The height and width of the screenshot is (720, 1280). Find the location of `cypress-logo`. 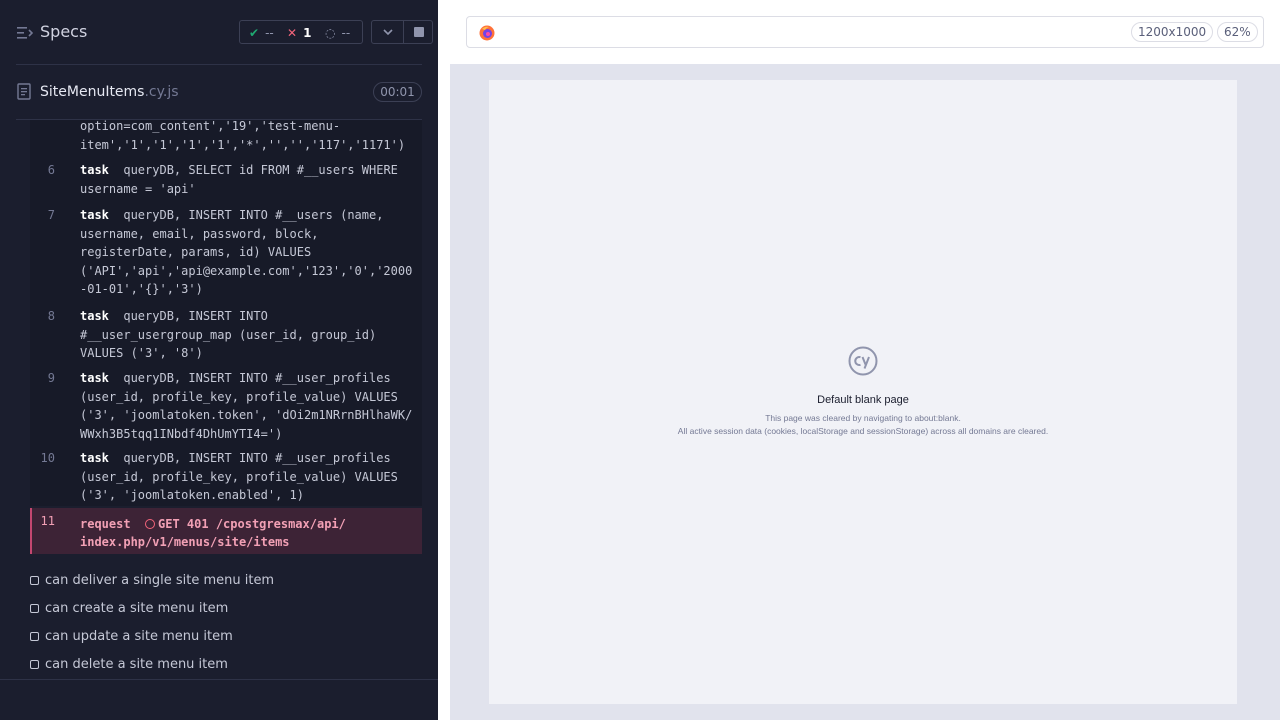

cypress-logo is located at coordinates (863, 361).